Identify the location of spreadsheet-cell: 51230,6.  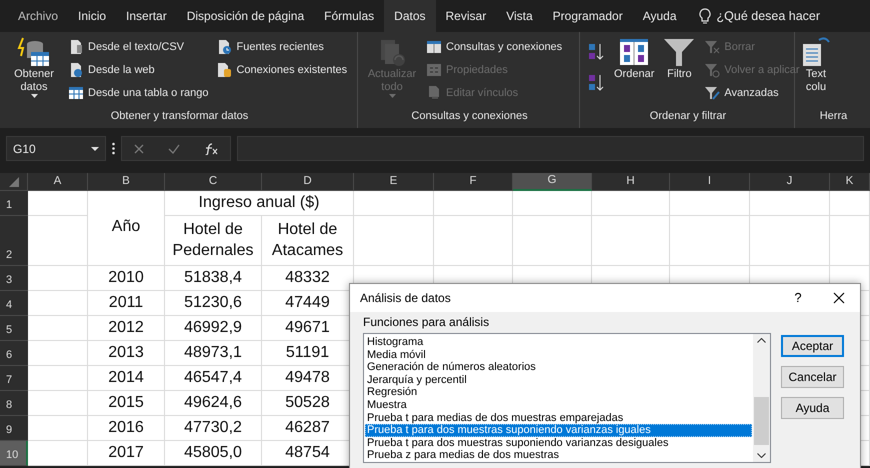
(213, 303).